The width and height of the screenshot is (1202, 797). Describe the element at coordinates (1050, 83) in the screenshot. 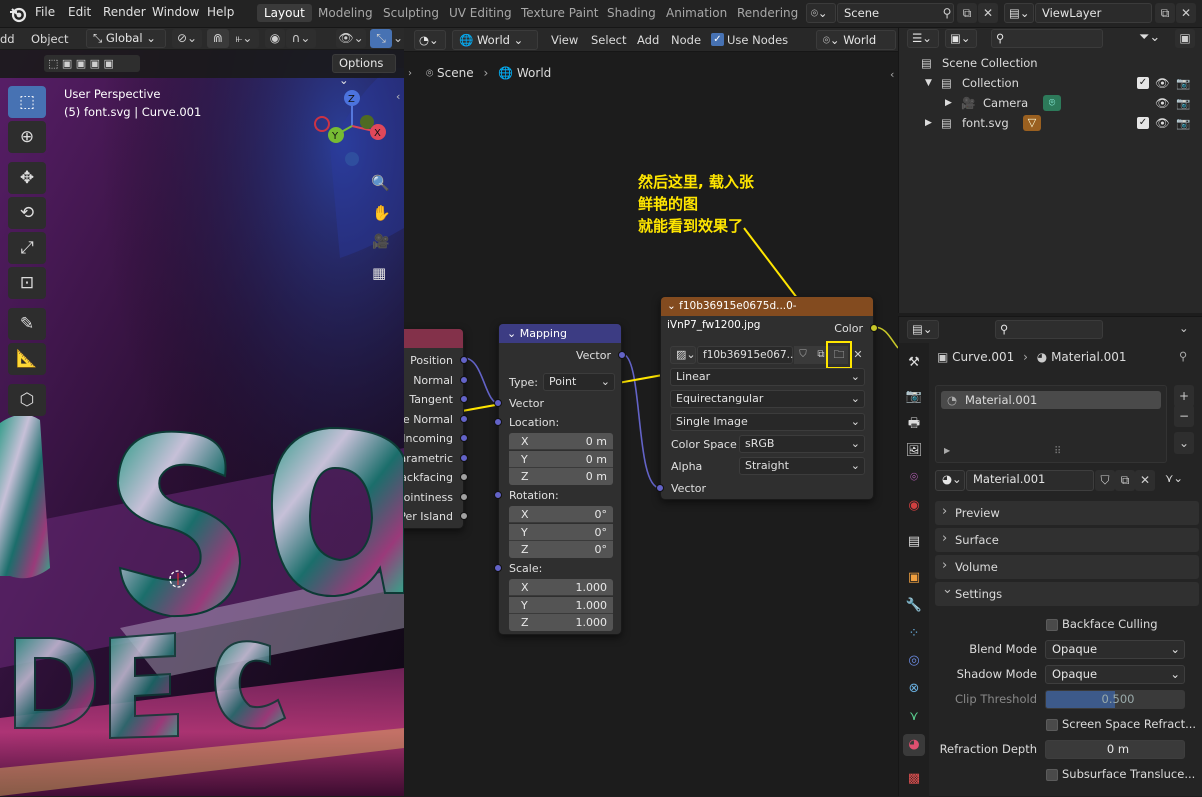

I see `outliner-collection: ▼ ▤ Collection ✓ 👁 📷` at that location.